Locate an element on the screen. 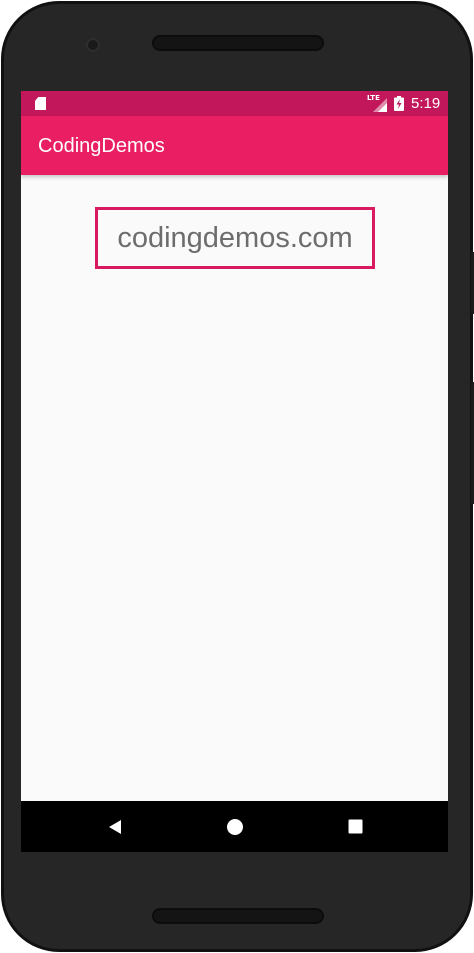  home-button is located at coordinates (235, 826).